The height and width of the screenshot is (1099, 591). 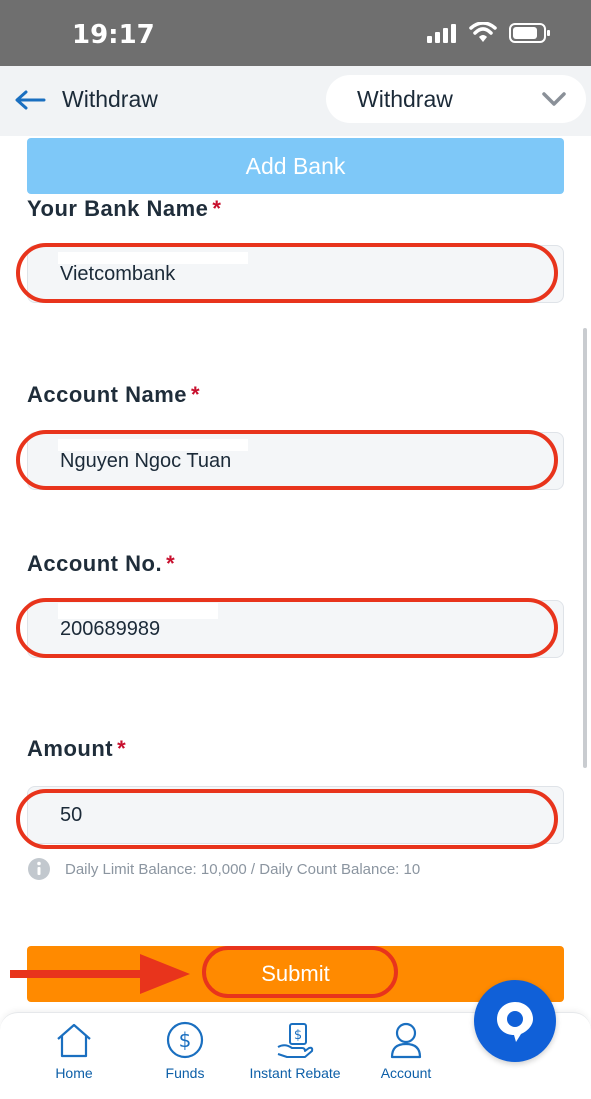 What do you see at coordinates (295, 973) in the screenshot?
I see `submit-label: Submit` at bounding box center [295, 973].